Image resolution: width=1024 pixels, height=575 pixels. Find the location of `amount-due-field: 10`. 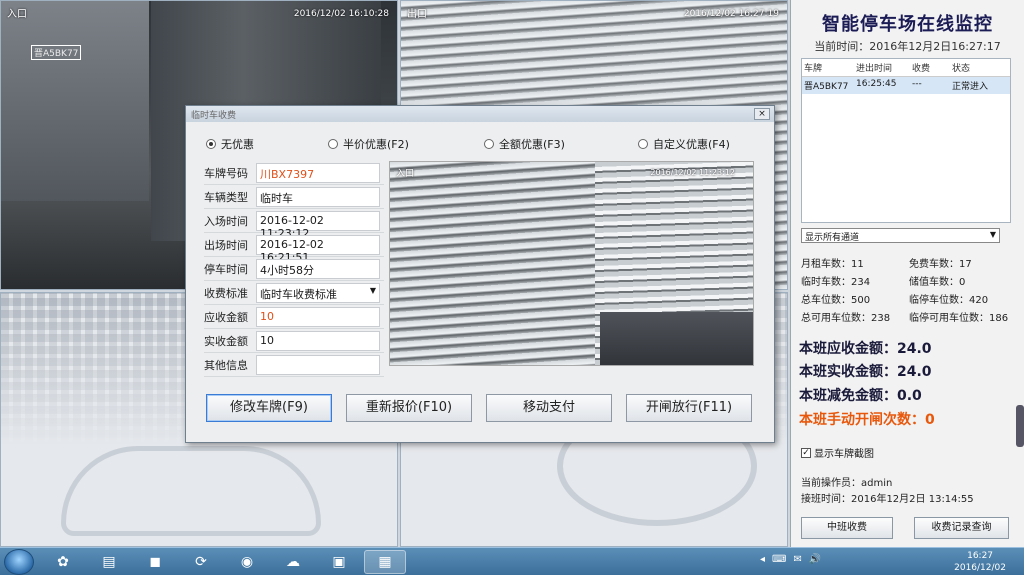

amount-due-field: 10 is located at coordinates (318, 316).